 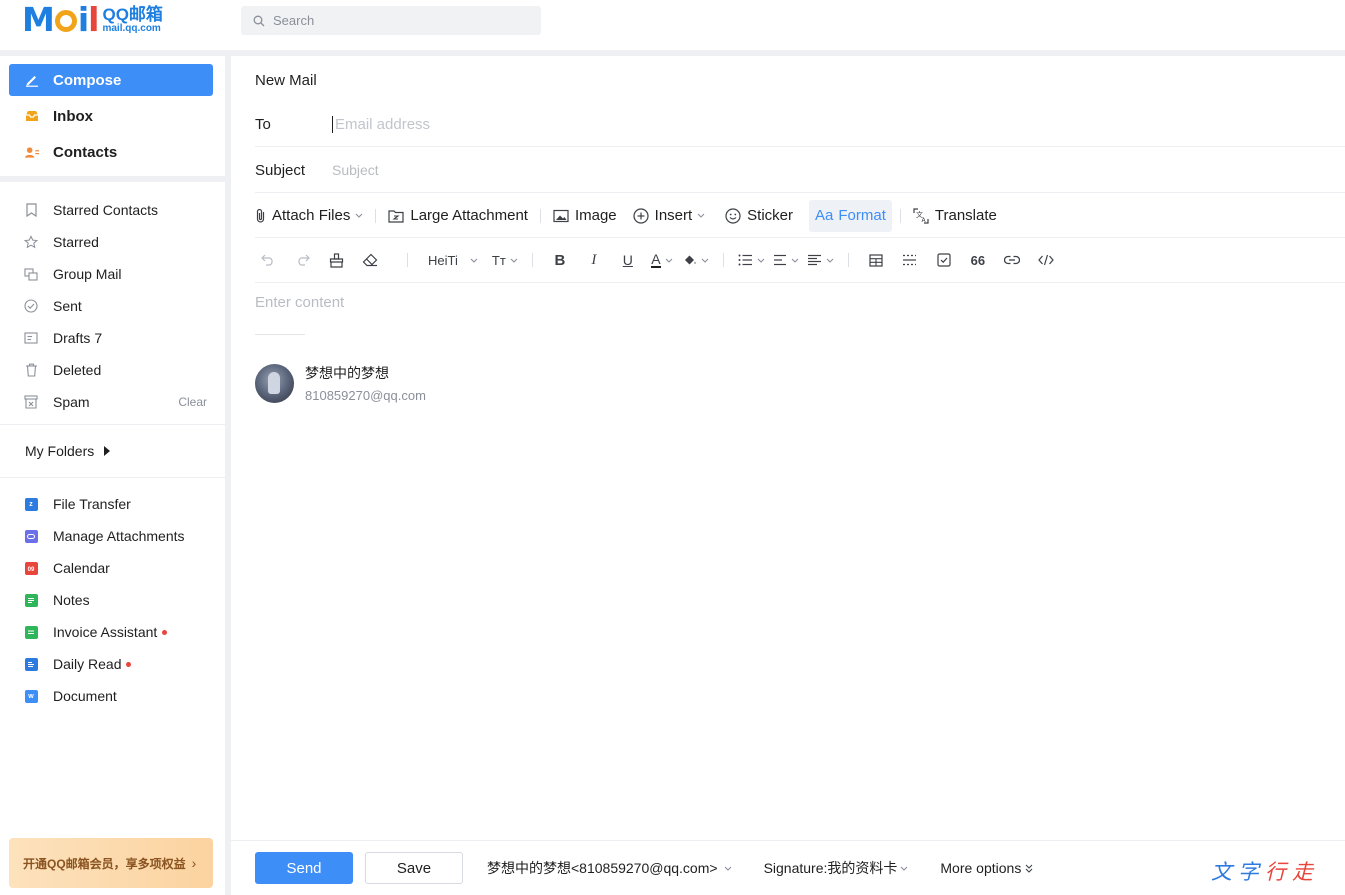 I want to click on indent-button, so click(x=820, y=260).